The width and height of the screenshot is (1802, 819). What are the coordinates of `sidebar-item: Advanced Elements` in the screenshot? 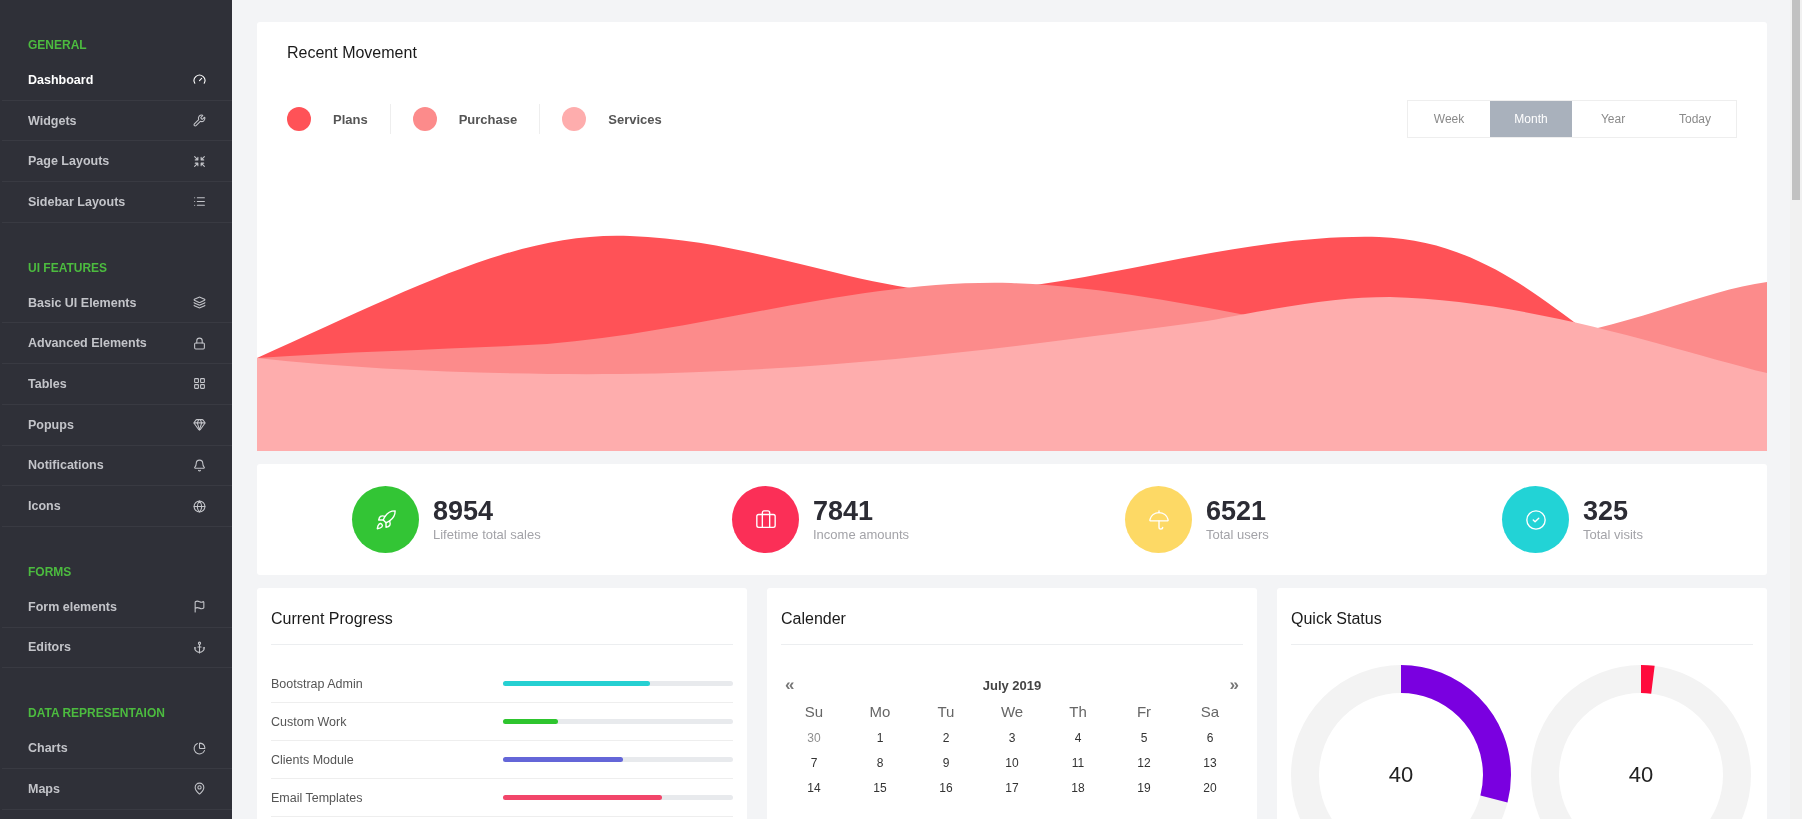 It's located at (117, 344).